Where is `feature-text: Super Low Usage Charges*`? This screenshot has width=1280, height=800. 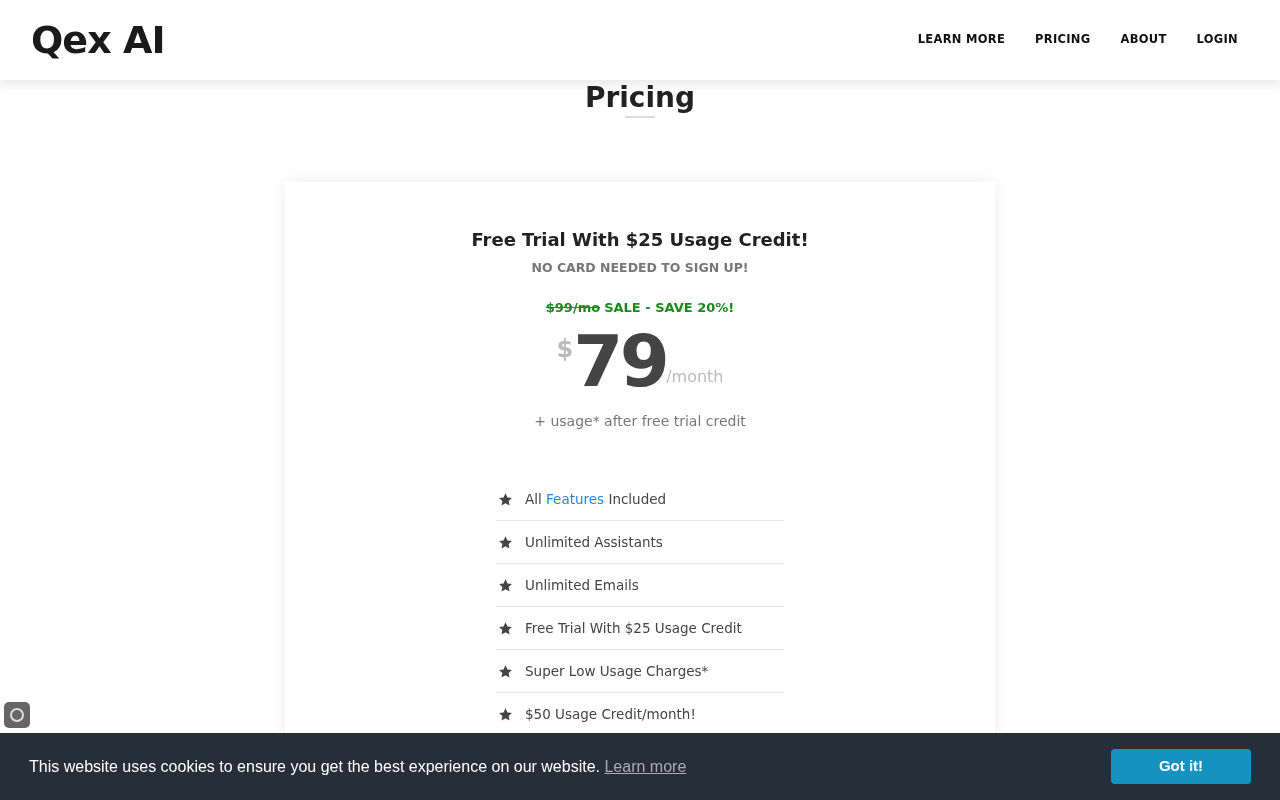 feature-text: Super Low Usage Charges* is located at coordinates (617, 672).